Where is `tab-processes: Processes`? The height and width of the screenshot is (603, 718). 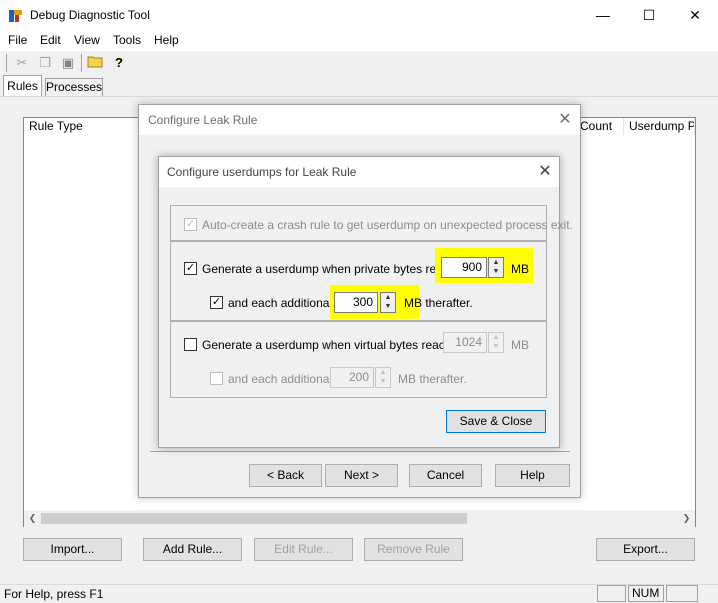
tab-processes: Processes is located at coordinates (74, 87).